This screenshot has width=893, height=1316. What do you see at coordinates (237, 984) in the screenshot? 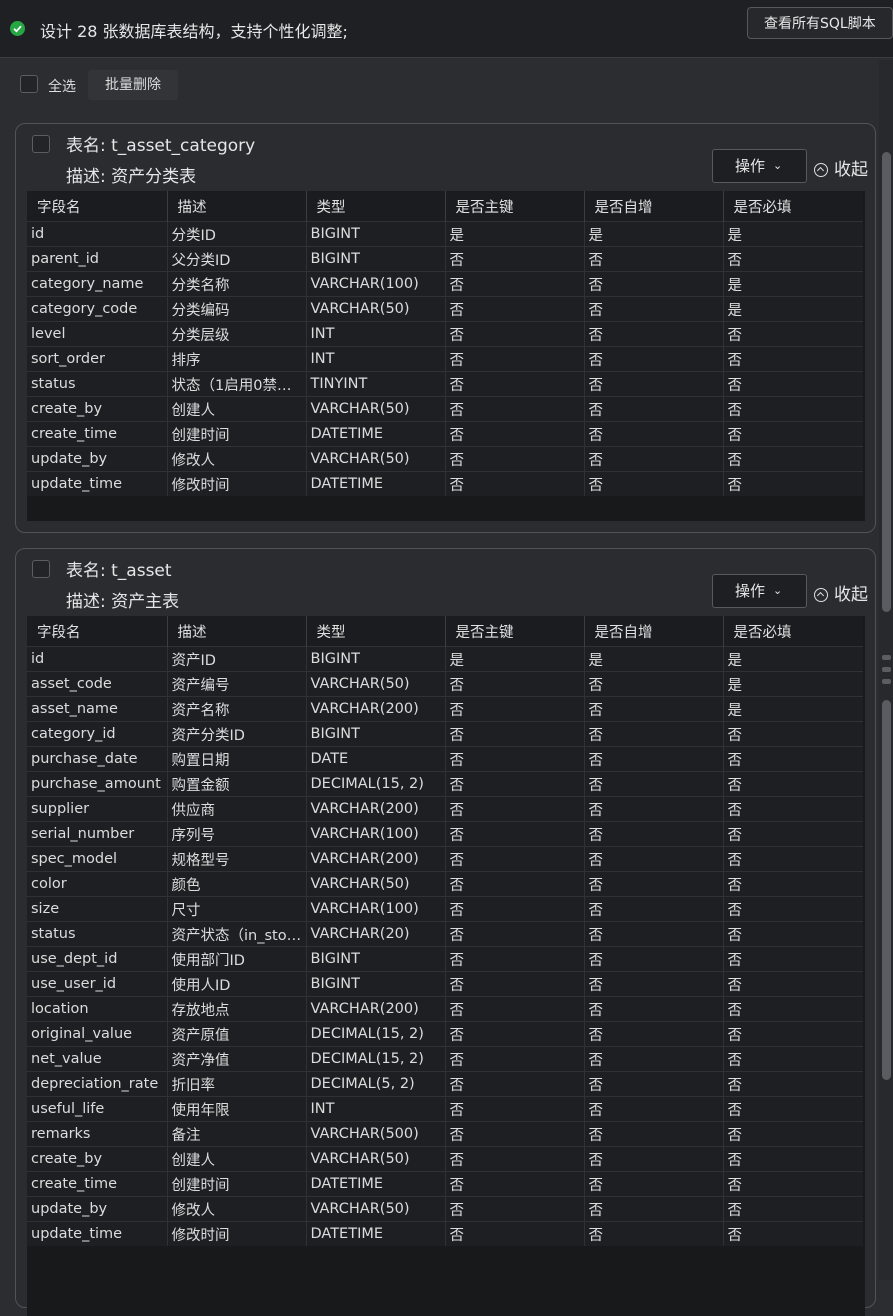
I see `table-cell: 使用人ID` at bounding box center [237, 984].